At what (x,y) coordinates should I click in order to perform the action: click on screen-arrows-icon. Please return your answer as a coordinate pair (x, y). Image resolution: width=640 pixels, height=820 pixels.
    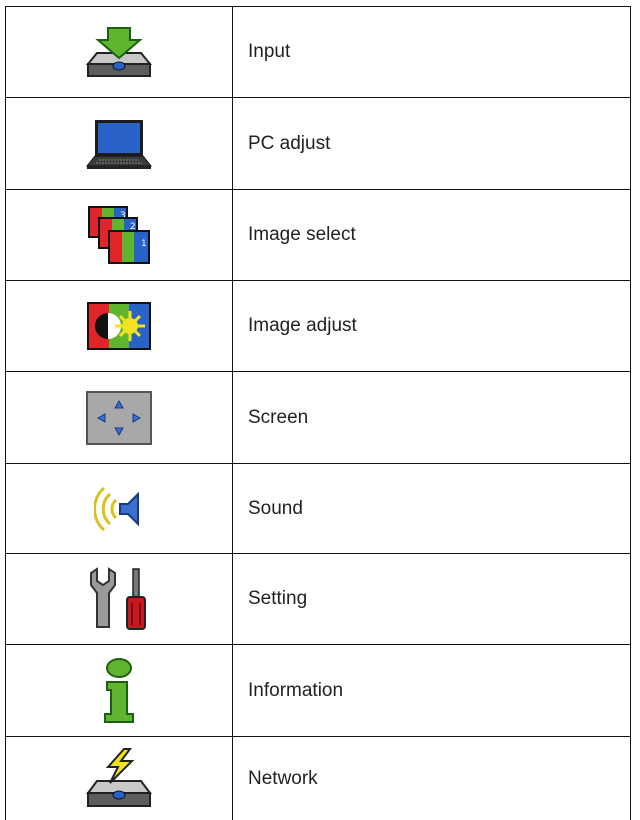
    Looking at the image, I should click on (118, 417).